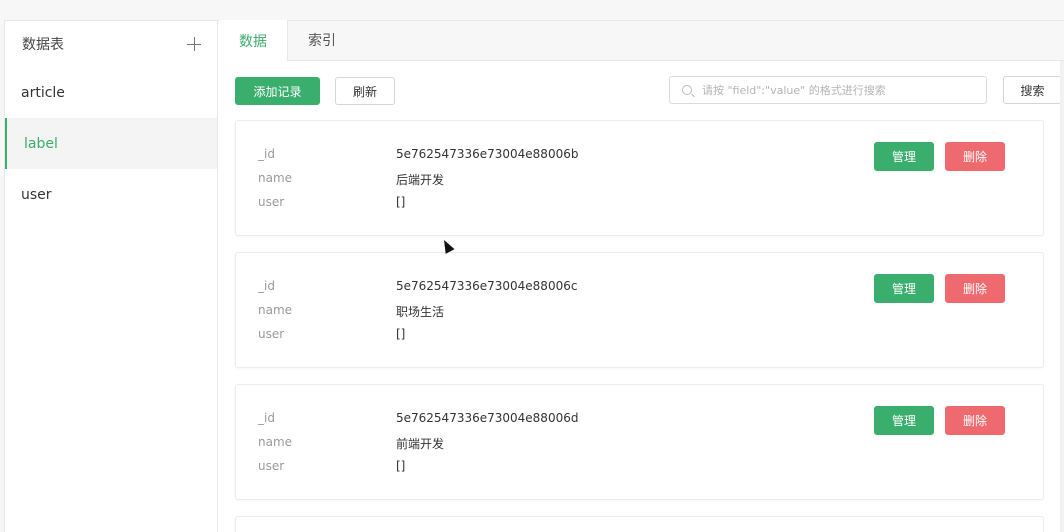  I want to click on field-value: 前端开发, so click(420, 444).